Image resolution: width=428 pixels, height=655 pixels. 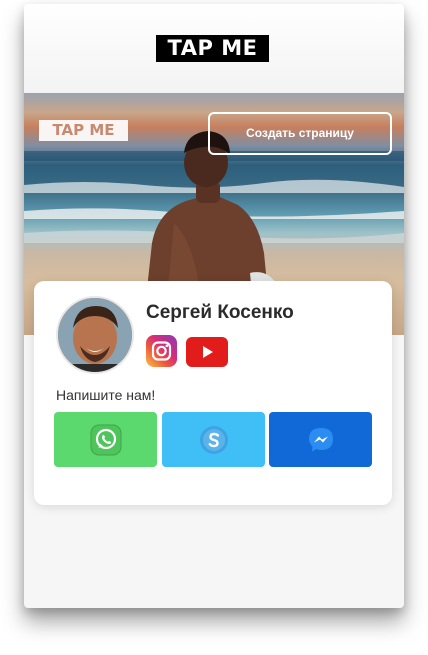 I want to click on tapme-logo: TAP ME, so click(x=212, y=48).